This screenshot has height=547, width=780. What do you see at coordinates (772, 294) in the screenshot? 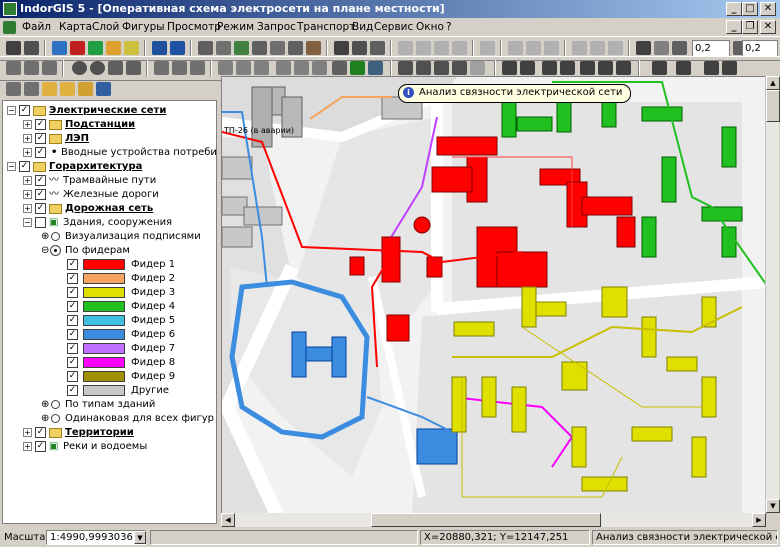
I see `vertical-scrollbar: ▲ ▼` at bounding box center [772, 294].